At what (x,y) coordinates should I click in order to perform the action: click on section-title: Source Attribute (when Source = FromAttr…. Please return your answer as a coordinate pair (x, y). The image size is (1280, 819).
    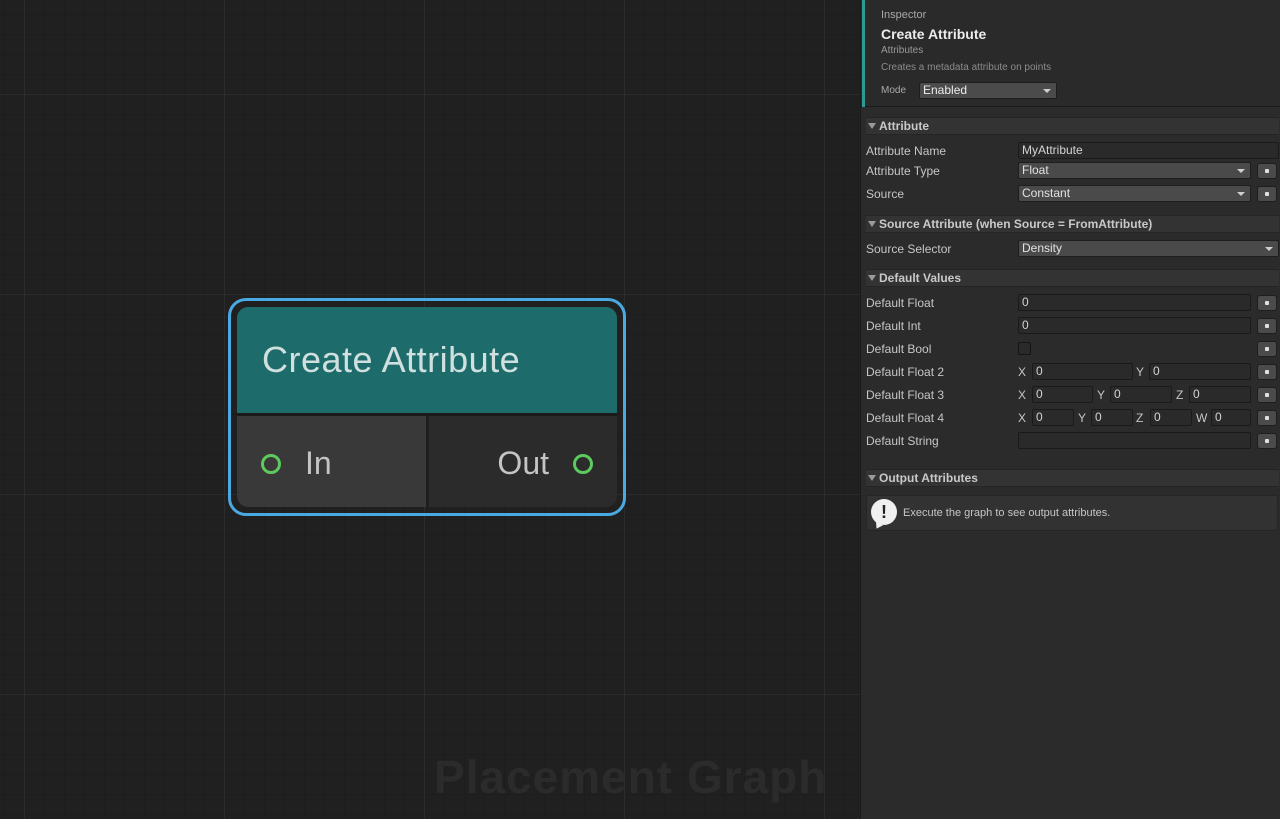
    Looking at the image, I should click on (1016, 224).